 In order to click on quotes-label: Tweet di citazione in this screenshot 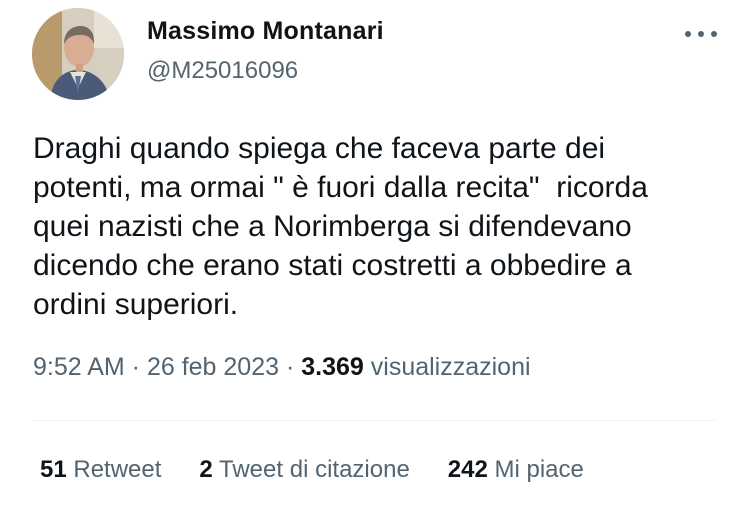, I will do `click(311, 469)`.